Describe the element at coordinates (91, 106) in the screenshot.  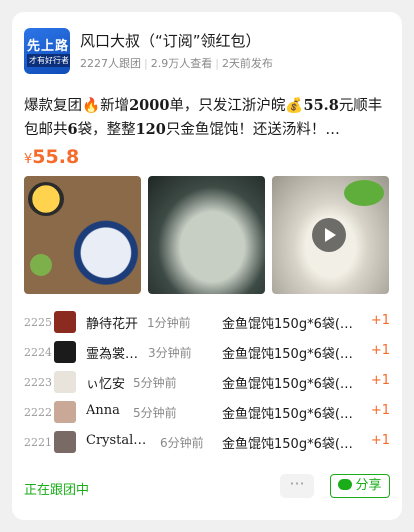
I see `fire-icon: 🔥` at that location.